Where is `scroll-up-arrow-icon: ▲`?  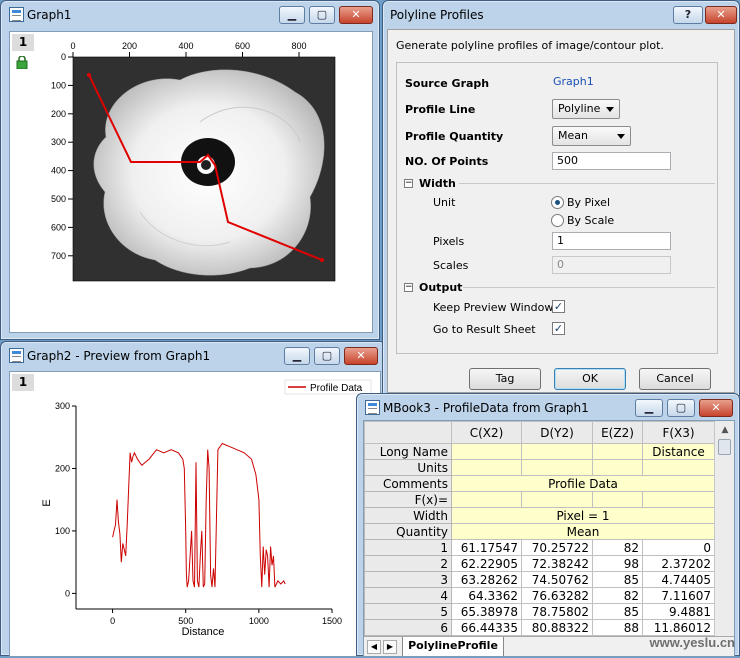
scroll-up-arrow-icon: ▲ is located at coordinates (725, 430).